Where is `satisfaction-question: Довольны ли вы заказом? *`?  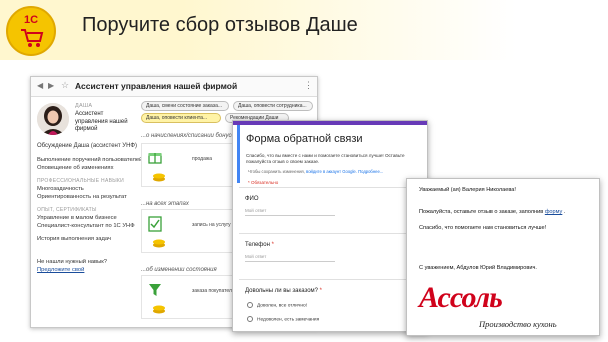 satisfaction-question: Довольны ли вы заказом? * is located at coordinates (284, 291).